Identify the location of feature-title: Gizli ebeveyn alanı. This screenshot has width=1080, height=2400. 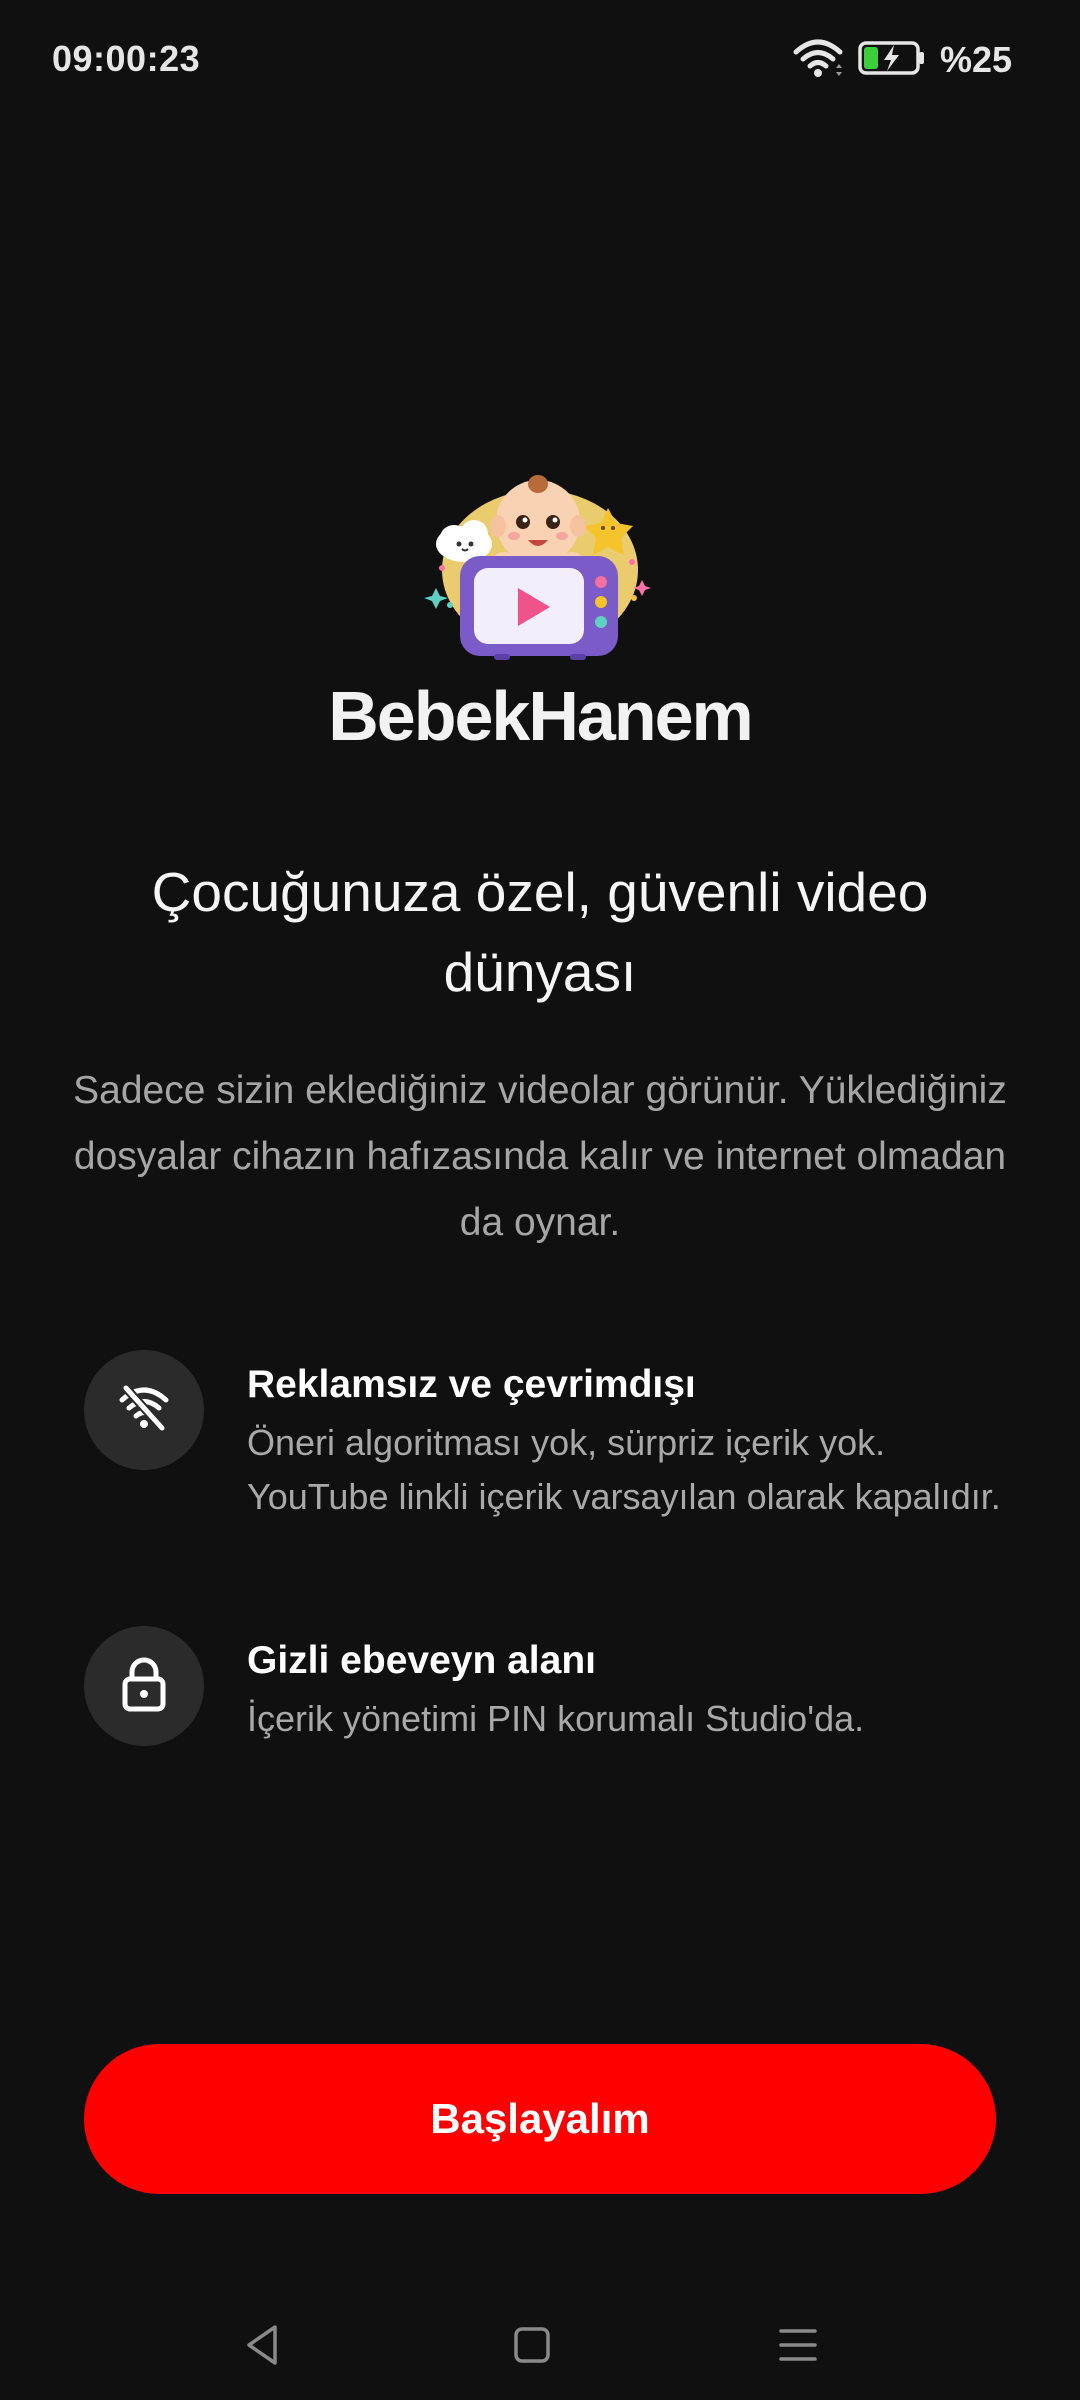
(421, 1660).